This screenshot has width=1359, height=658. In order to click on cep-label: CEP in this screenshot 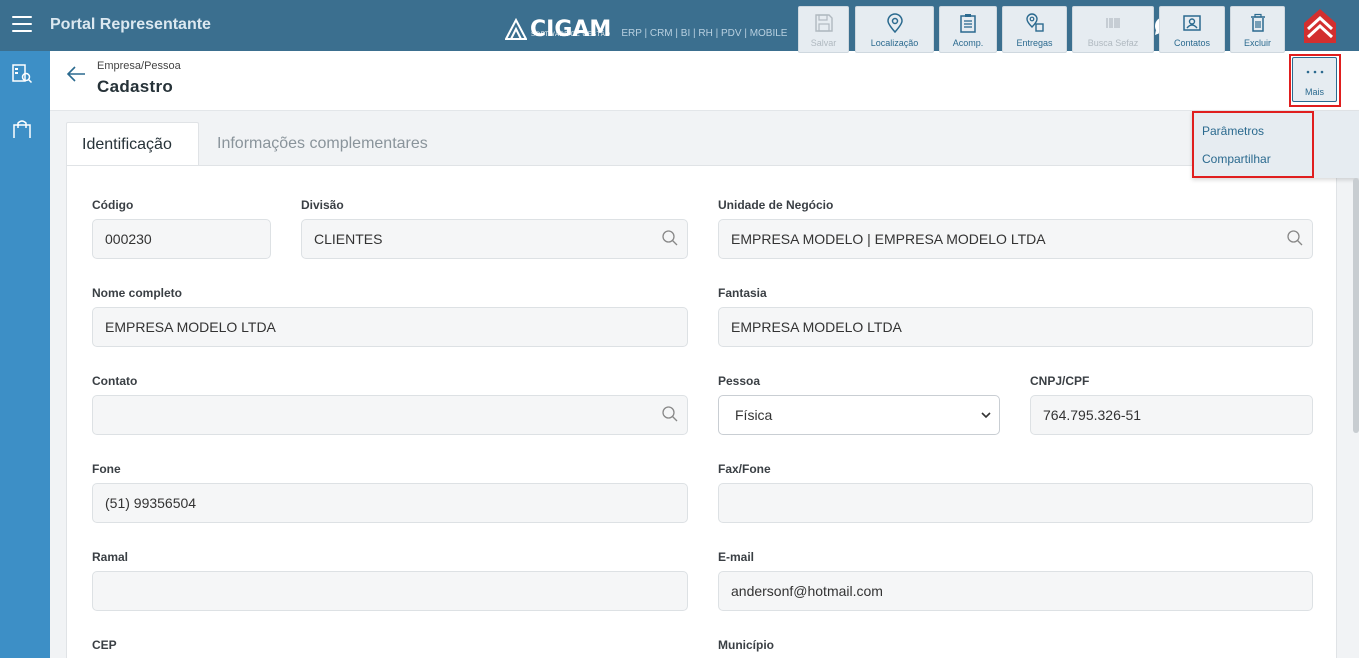, I will do `click(104, 645)`.